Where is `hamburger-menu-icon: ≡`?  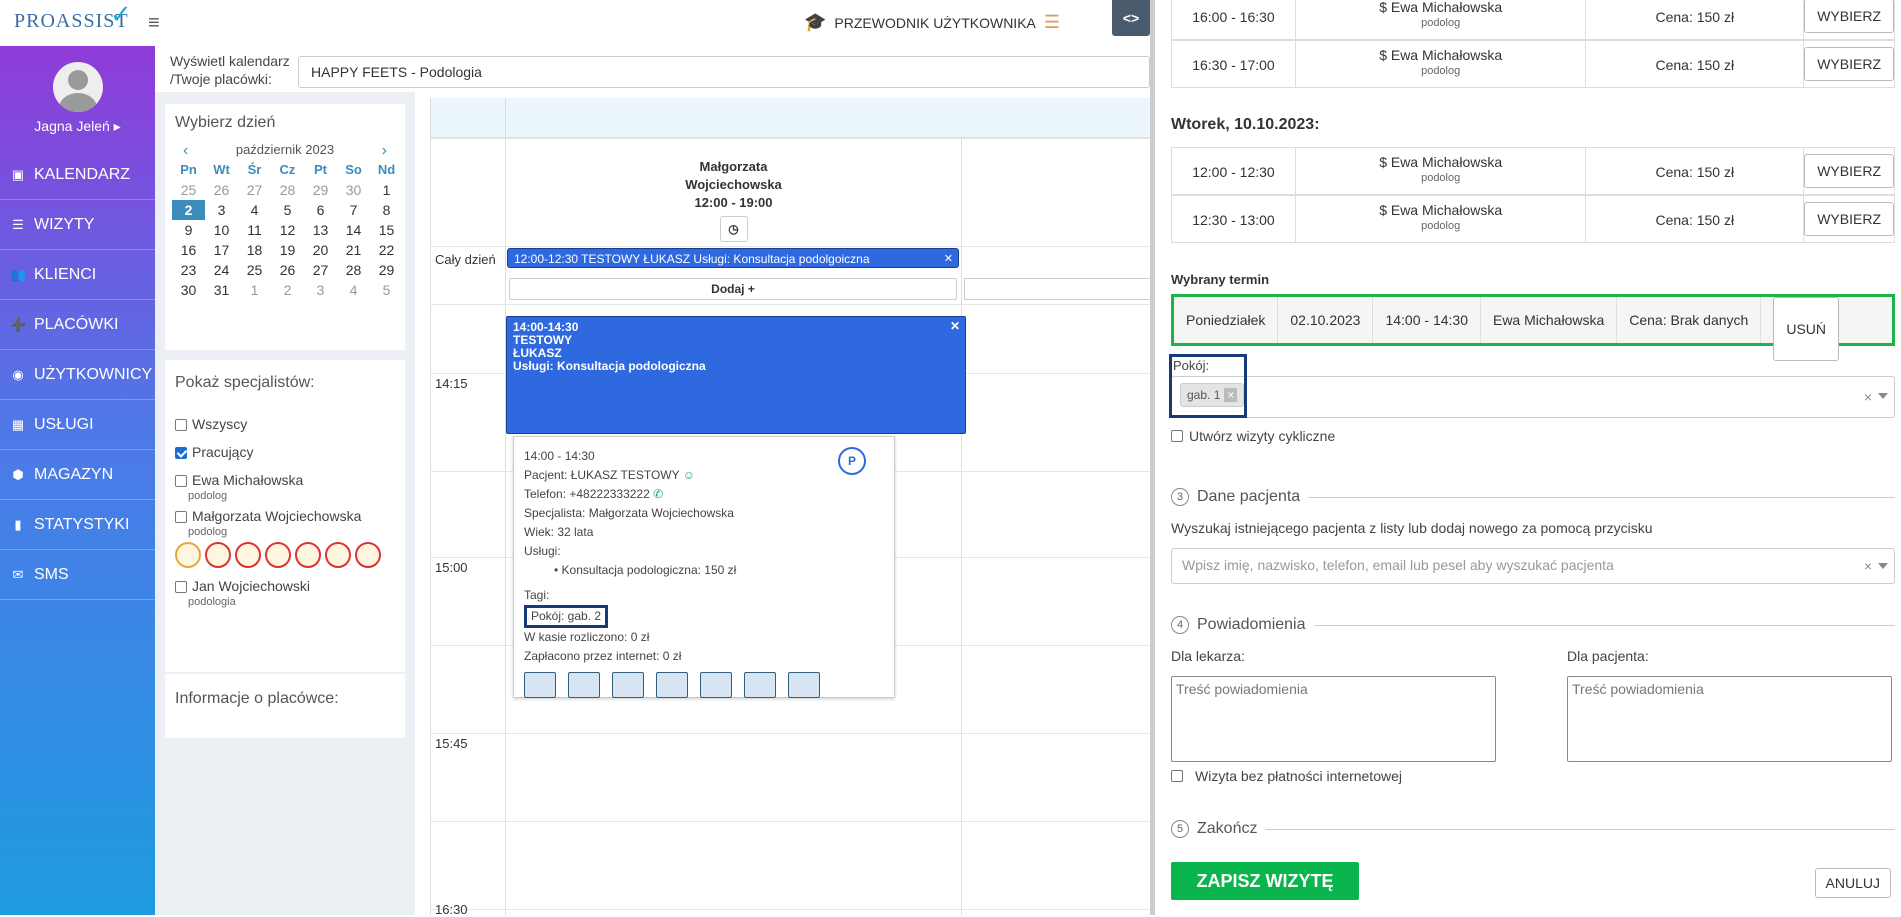
hamburger-menu-icon: ≡ is located at coordinates (154, 23).